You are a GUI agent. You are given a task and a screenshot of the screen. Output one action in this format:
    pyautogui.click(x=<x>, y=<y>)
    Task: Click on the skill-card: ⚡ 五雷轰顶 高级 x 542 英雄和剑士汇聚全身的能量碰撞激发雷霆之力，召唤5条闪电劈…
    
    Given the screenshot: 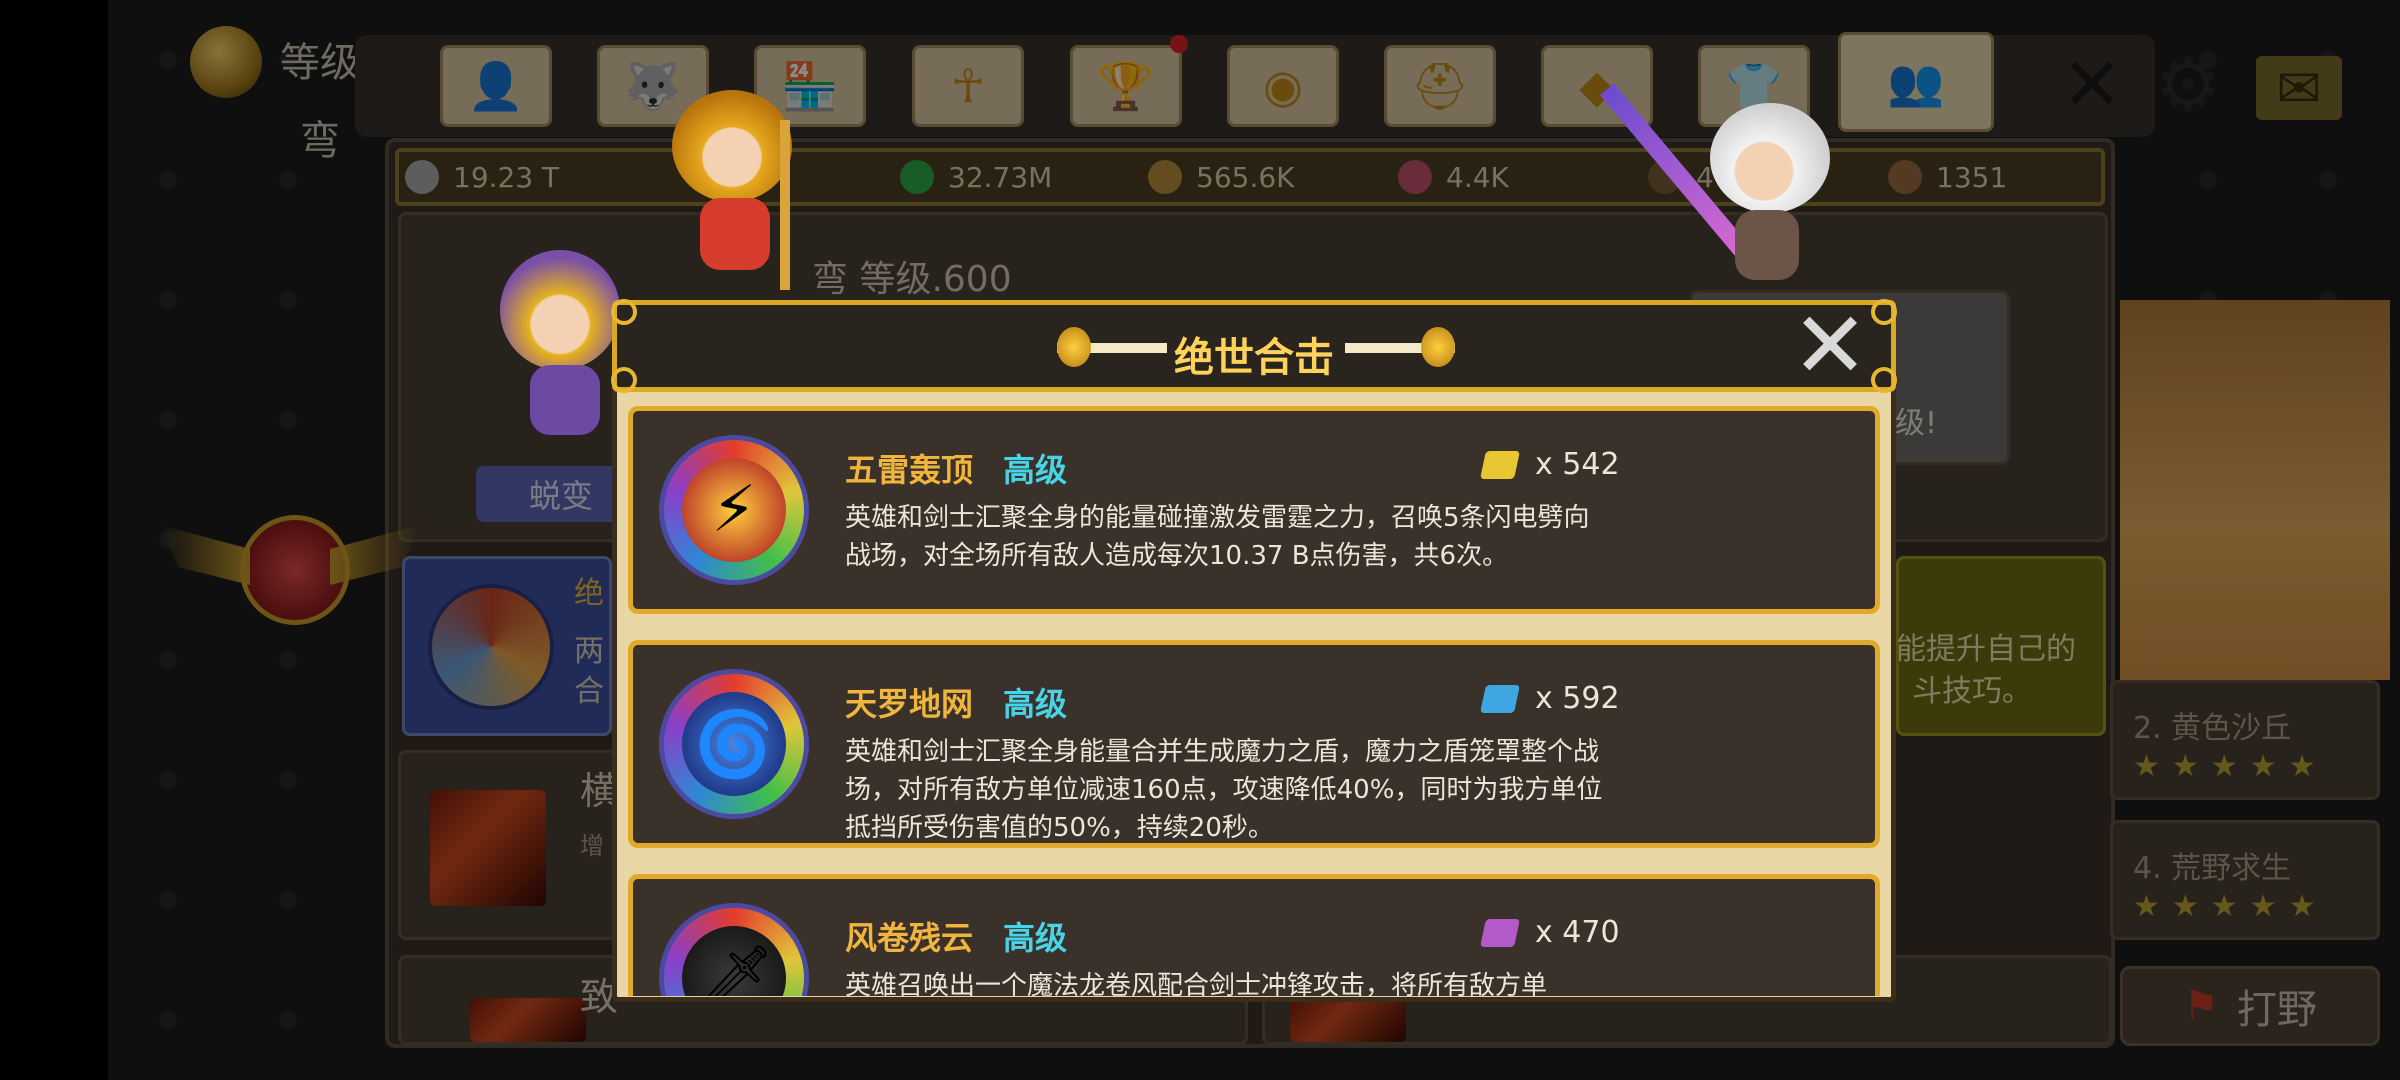 What is the action you would take?
    pyautogui.click(x=1254, y=510)
    